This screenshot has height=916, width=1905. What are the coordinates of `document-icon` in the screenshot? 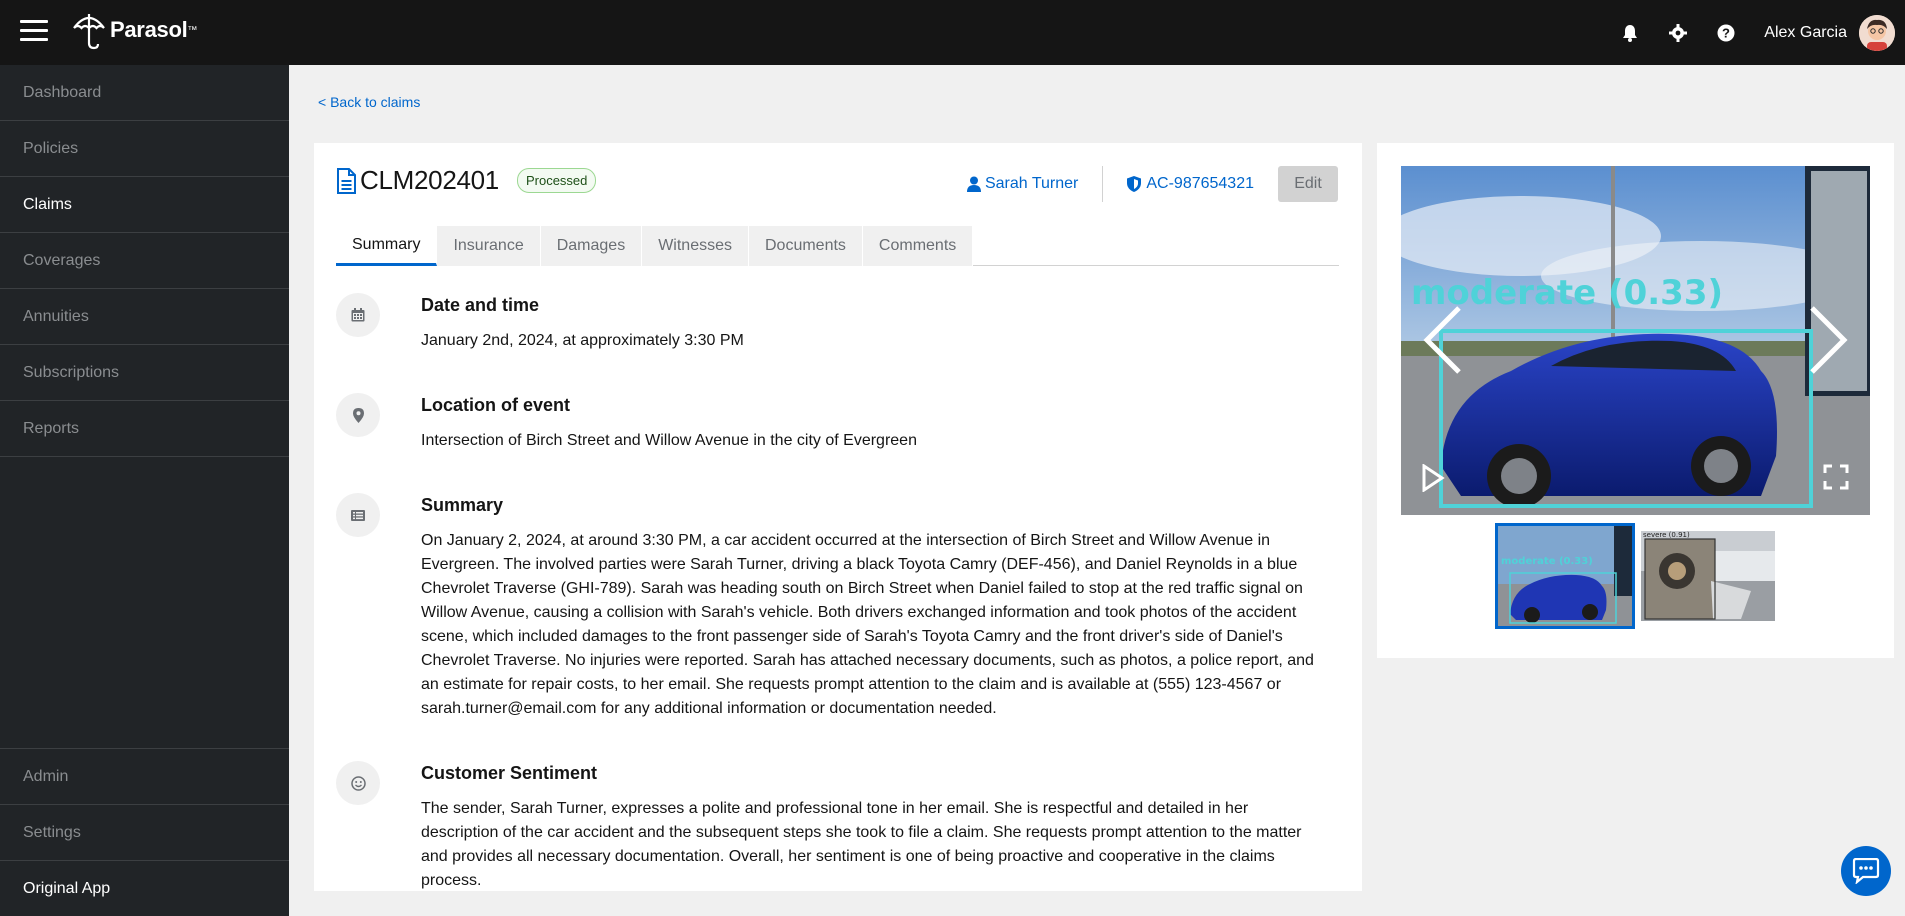 It's located at (346, 180).